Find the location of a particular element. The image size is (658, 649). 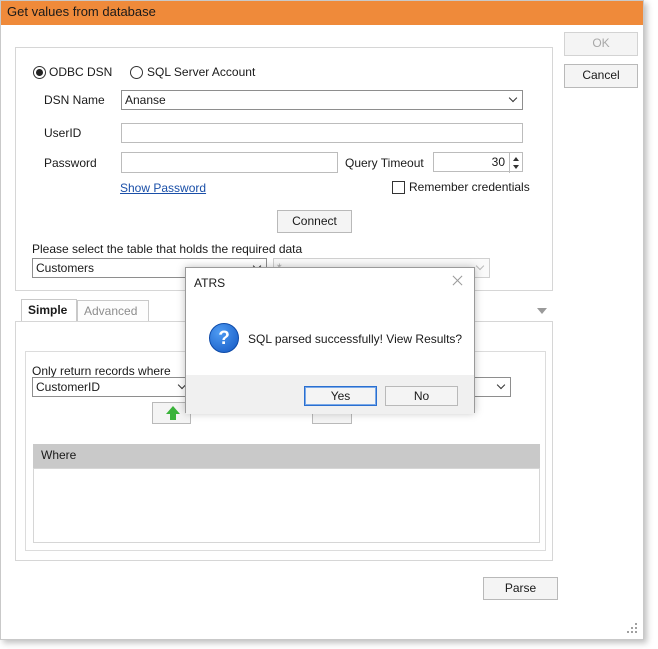

sql-server-account-label: SQL Server Account is located at coordinates (201, 72).